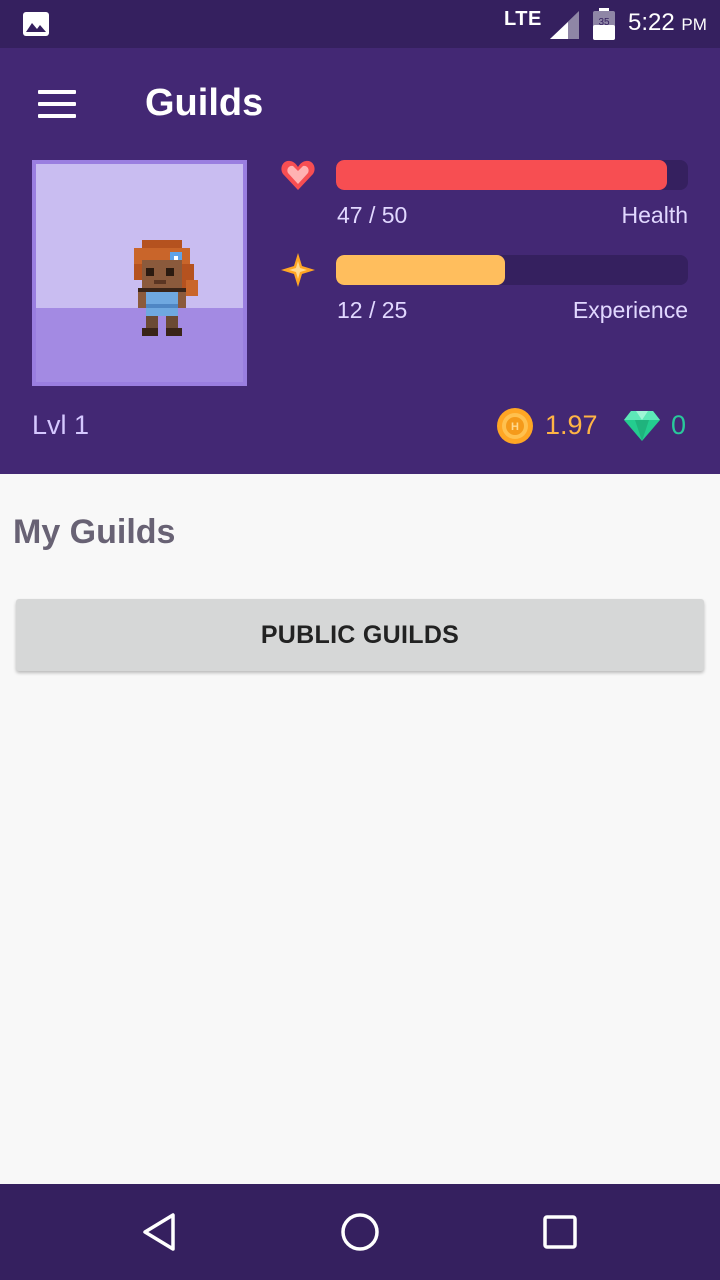 The width and height of the screenshot is (720, 1280). What do you see at coordinates (571, 425) in the screenshot?
I see `gold-amount: 1.97` at bounding box center [571, 425].